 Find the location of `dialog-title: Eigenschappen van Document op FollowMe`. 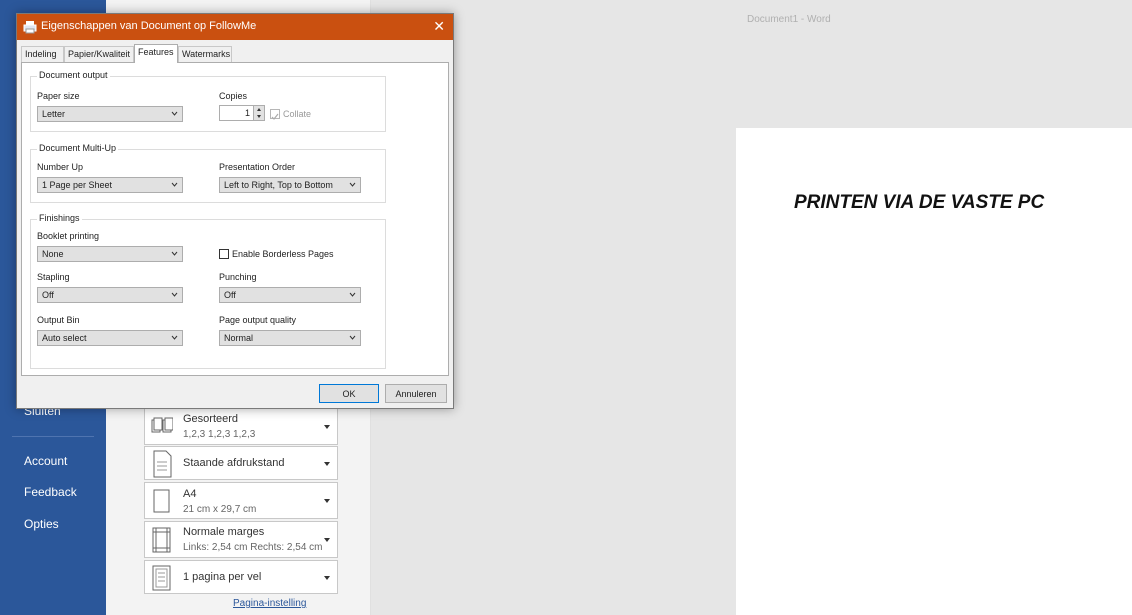

dialog-title: Eigenschappen van Document op FollowMe is located at coordinates (149, 26).